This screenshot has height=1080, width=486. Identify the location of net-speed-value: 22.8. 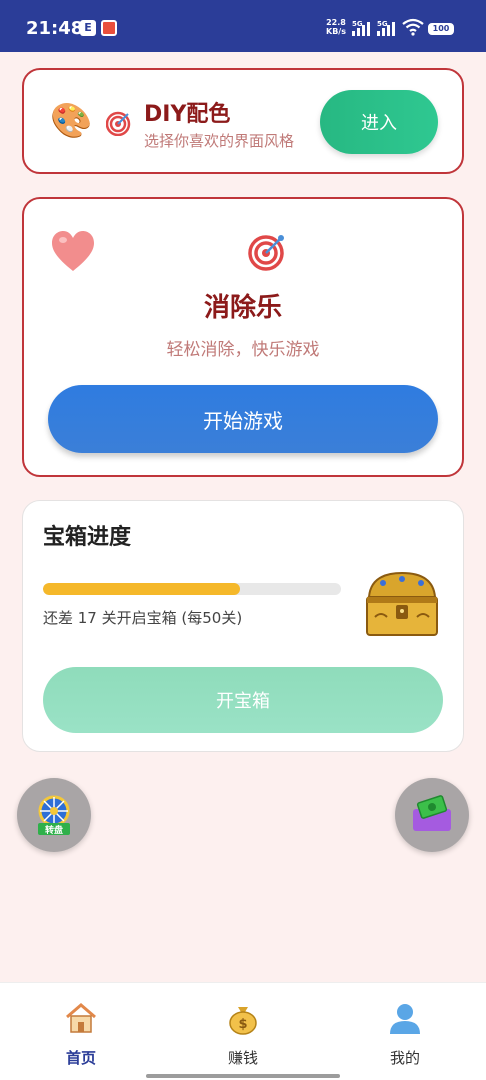
(336, 22).